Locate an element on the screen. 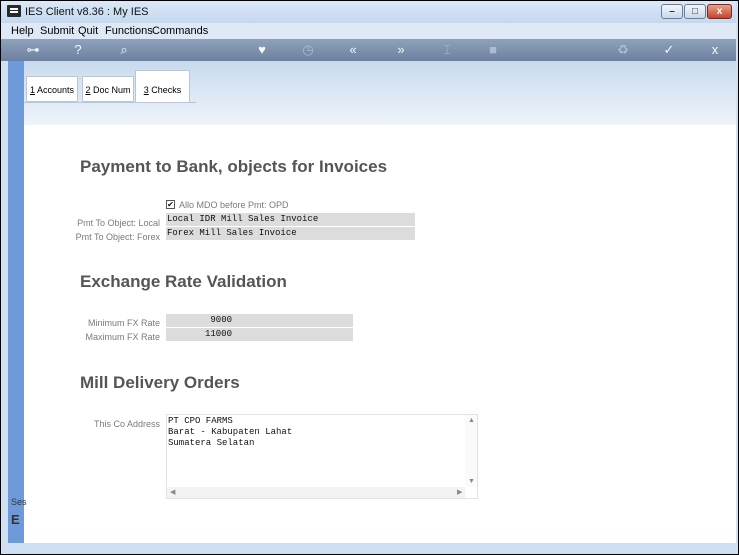 Image resolution: width=739 pixels, height=555 pixels. tab-doc-num: 2 Doc Num is located at coordinates (108, 89).